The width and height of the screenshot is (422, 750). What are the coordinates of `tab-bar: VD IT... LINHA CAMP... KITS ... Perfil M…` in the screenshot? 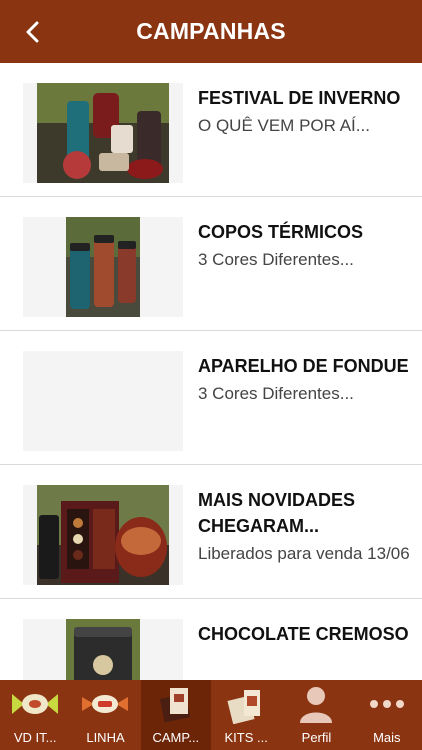 It's located at (211, 715).